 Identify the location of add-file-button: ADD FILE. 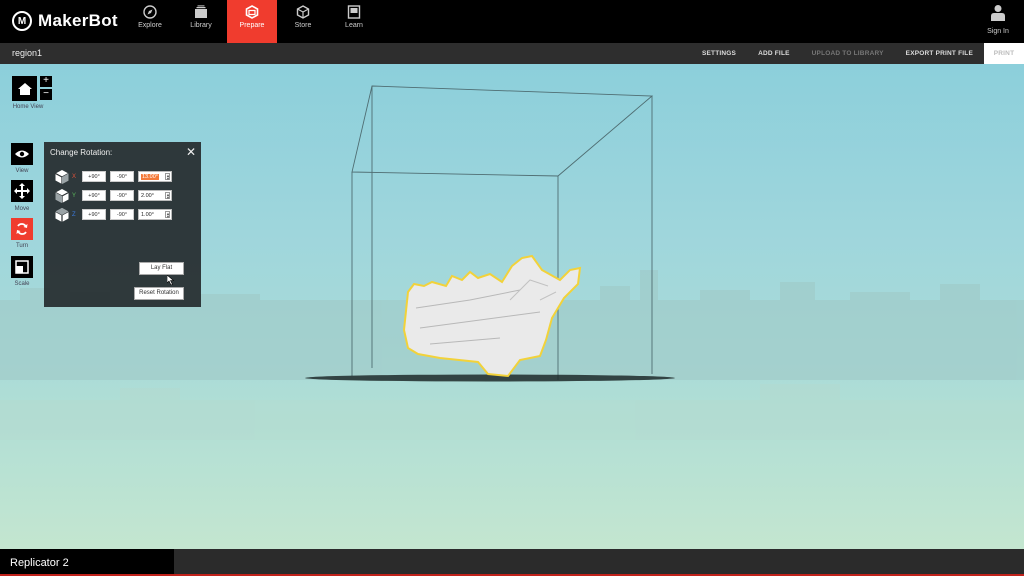
(774, 53).